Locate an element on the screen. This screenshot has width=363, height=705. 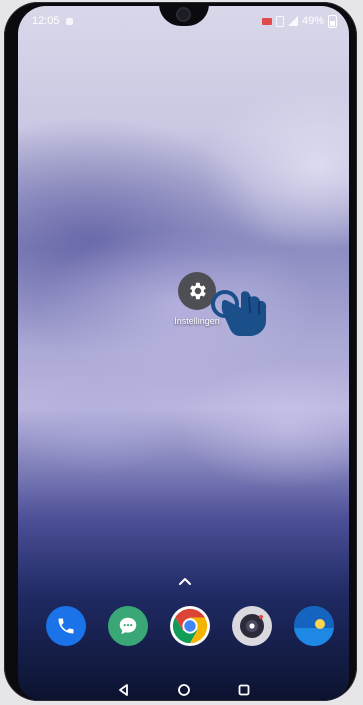
weather-app-icon is located at coordinates (314, 626).